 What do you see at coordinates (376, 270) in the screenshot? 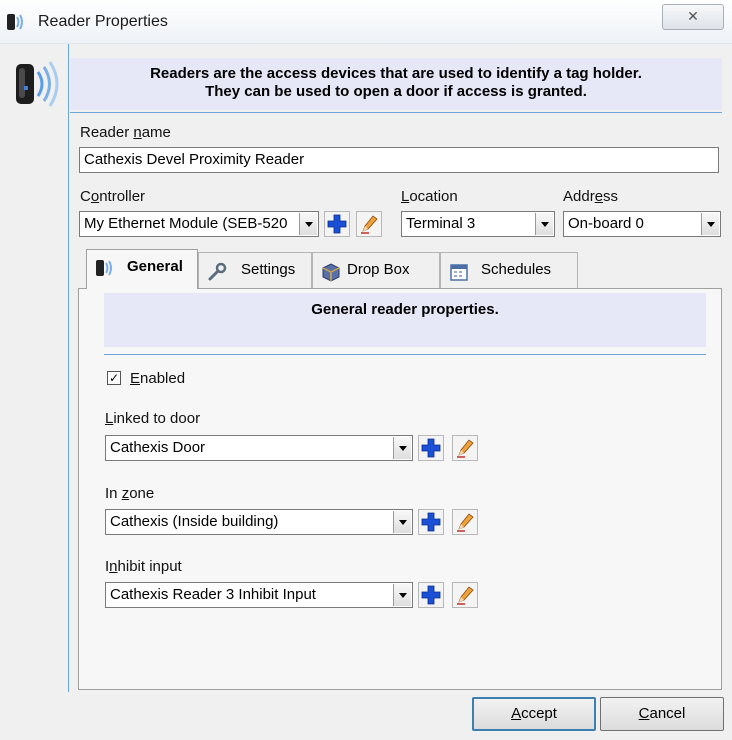
I see `tab-drop-box: Drop Box` at bounding box center [376, 270].